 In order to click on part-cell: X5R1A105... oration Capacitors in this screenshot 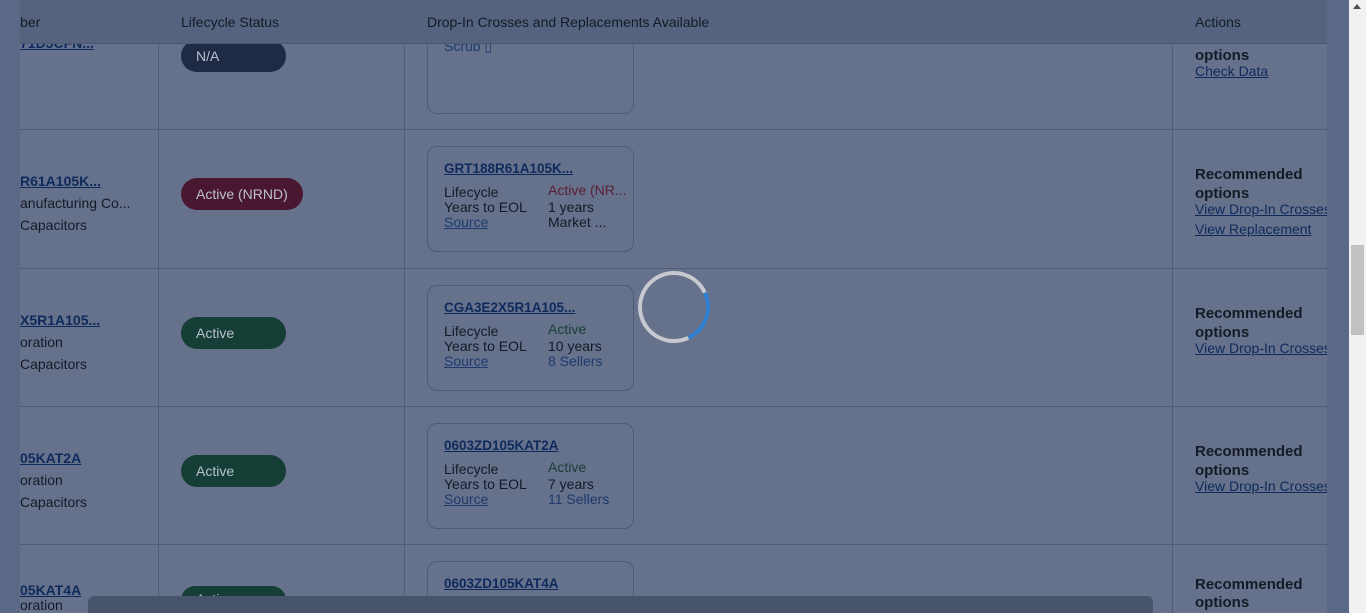, I will do `click(89, 337)`.